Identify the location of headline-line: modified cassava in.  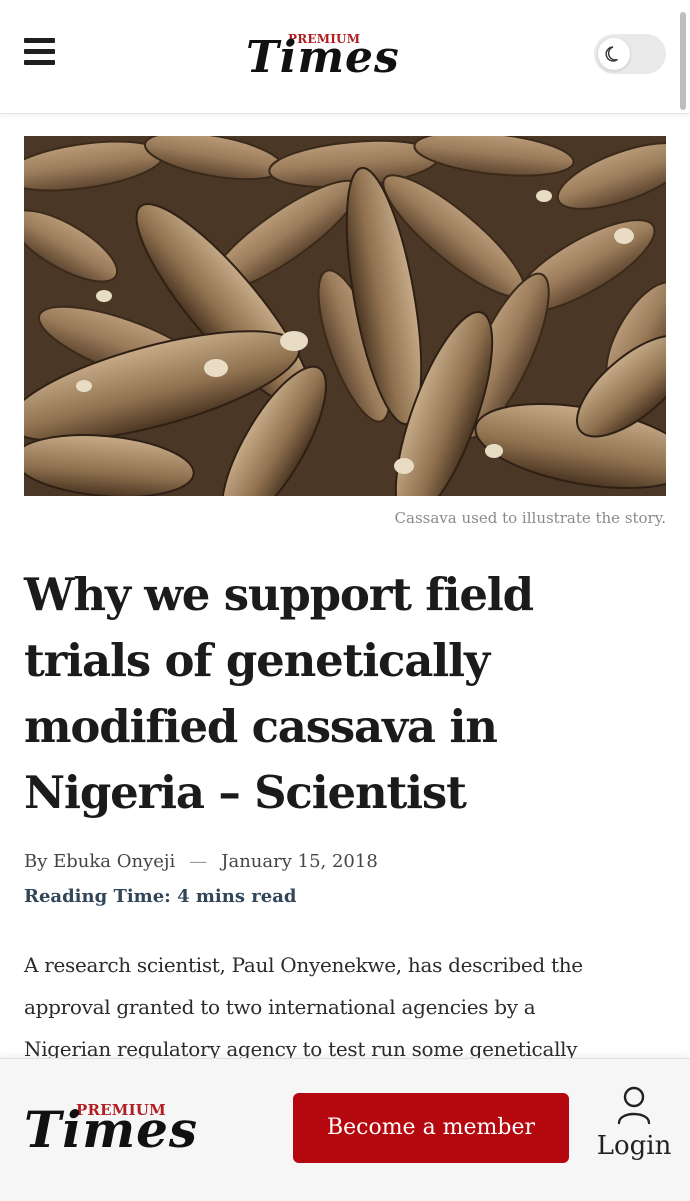
(261, 726).